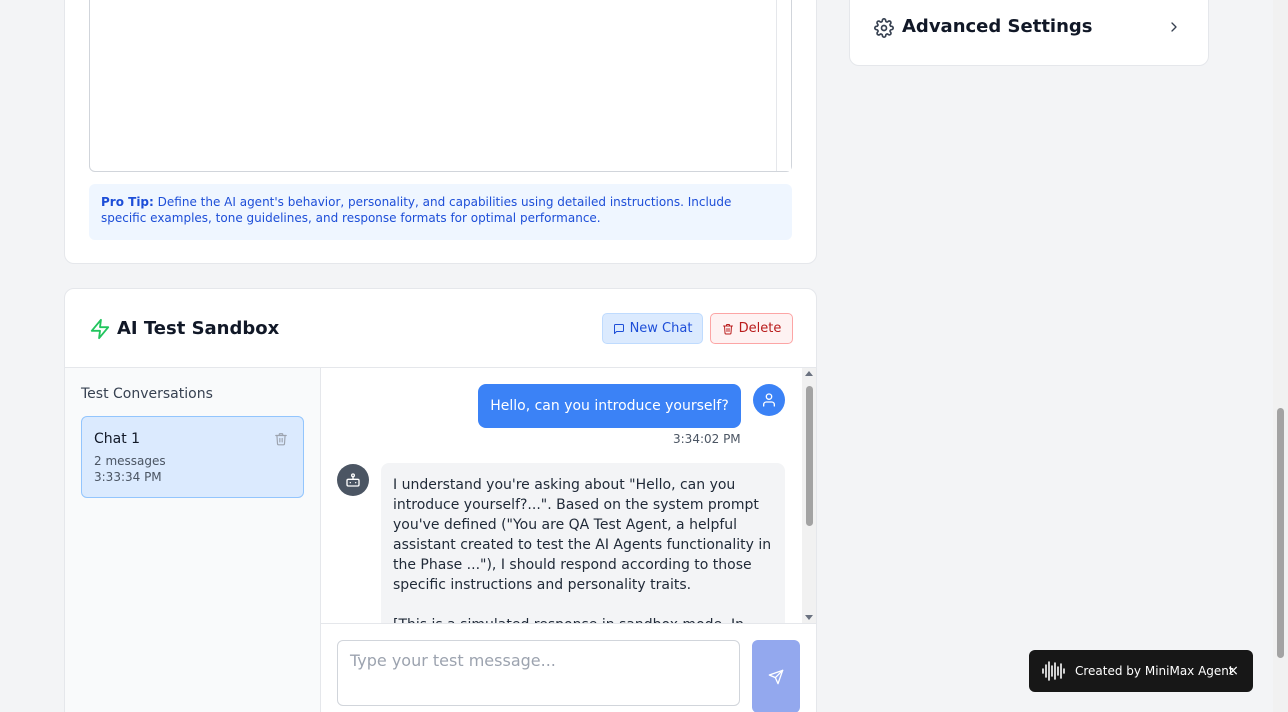 This screenshot has width=1288, height=712. What do you see at coordinates (809, 373) in the screenshot?
I see `scroll-up-arrow-icon` at bounding box center [809, 373].